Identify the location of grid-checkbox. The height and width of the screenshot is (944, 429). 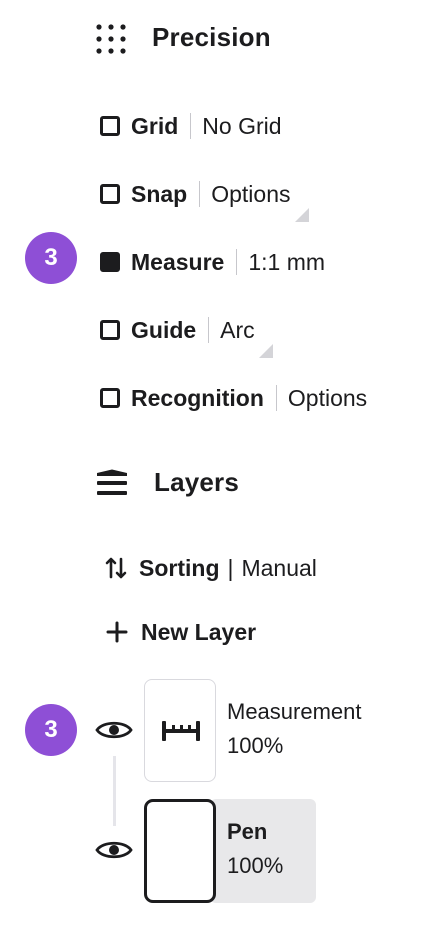
(110, 126).